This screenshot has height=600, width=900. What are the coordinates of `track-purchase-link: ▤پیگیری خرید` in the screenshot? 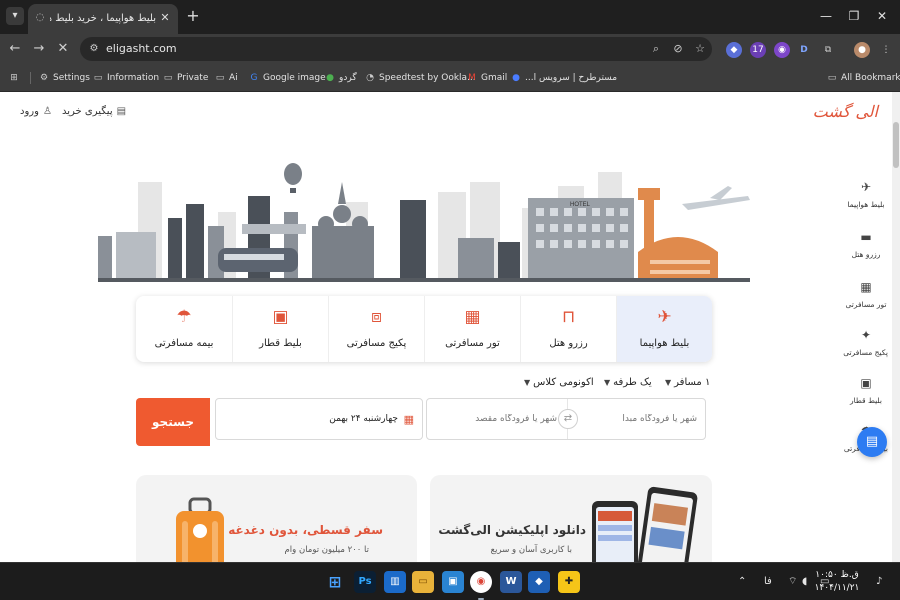 It's located at (94, 111).